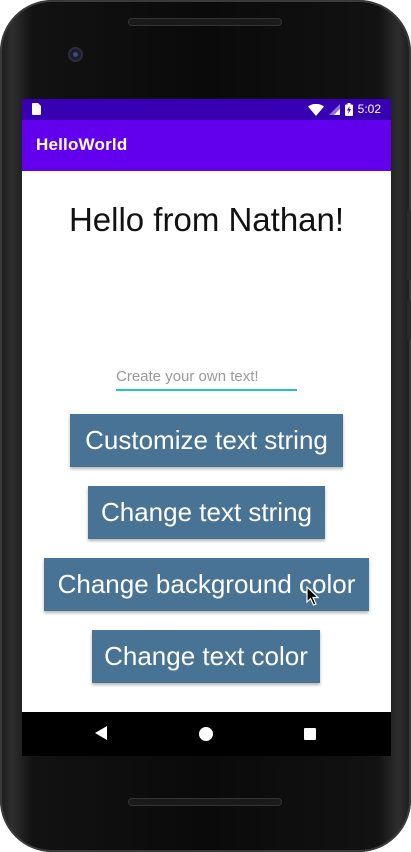  I want to click on navigation-bar, so click(206, 734).